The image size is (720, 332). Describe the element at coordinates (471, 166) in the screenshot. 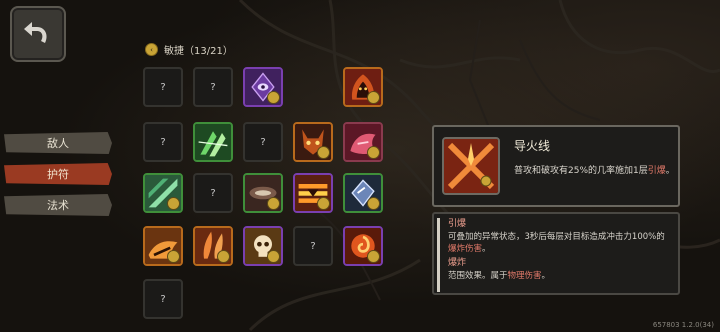

I see `fuse-charm-icon` at that location.